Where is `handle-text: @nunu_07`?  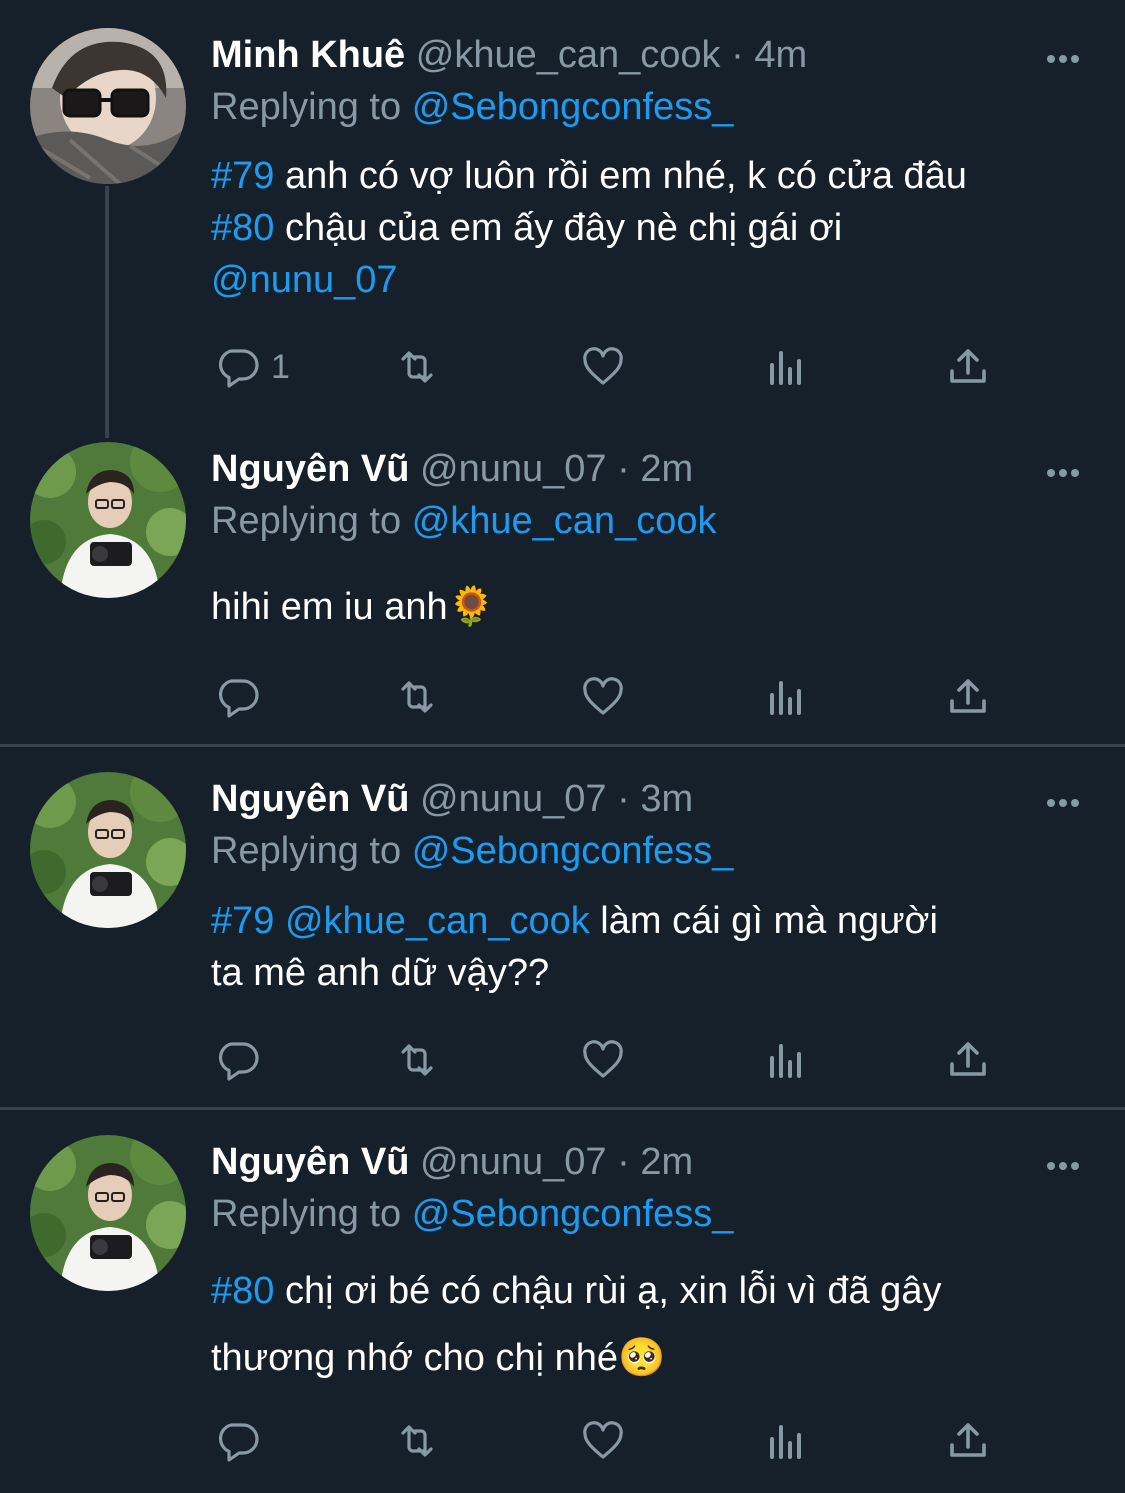 handle-text: @nunu_07 is located at coordinates (513, 1162).